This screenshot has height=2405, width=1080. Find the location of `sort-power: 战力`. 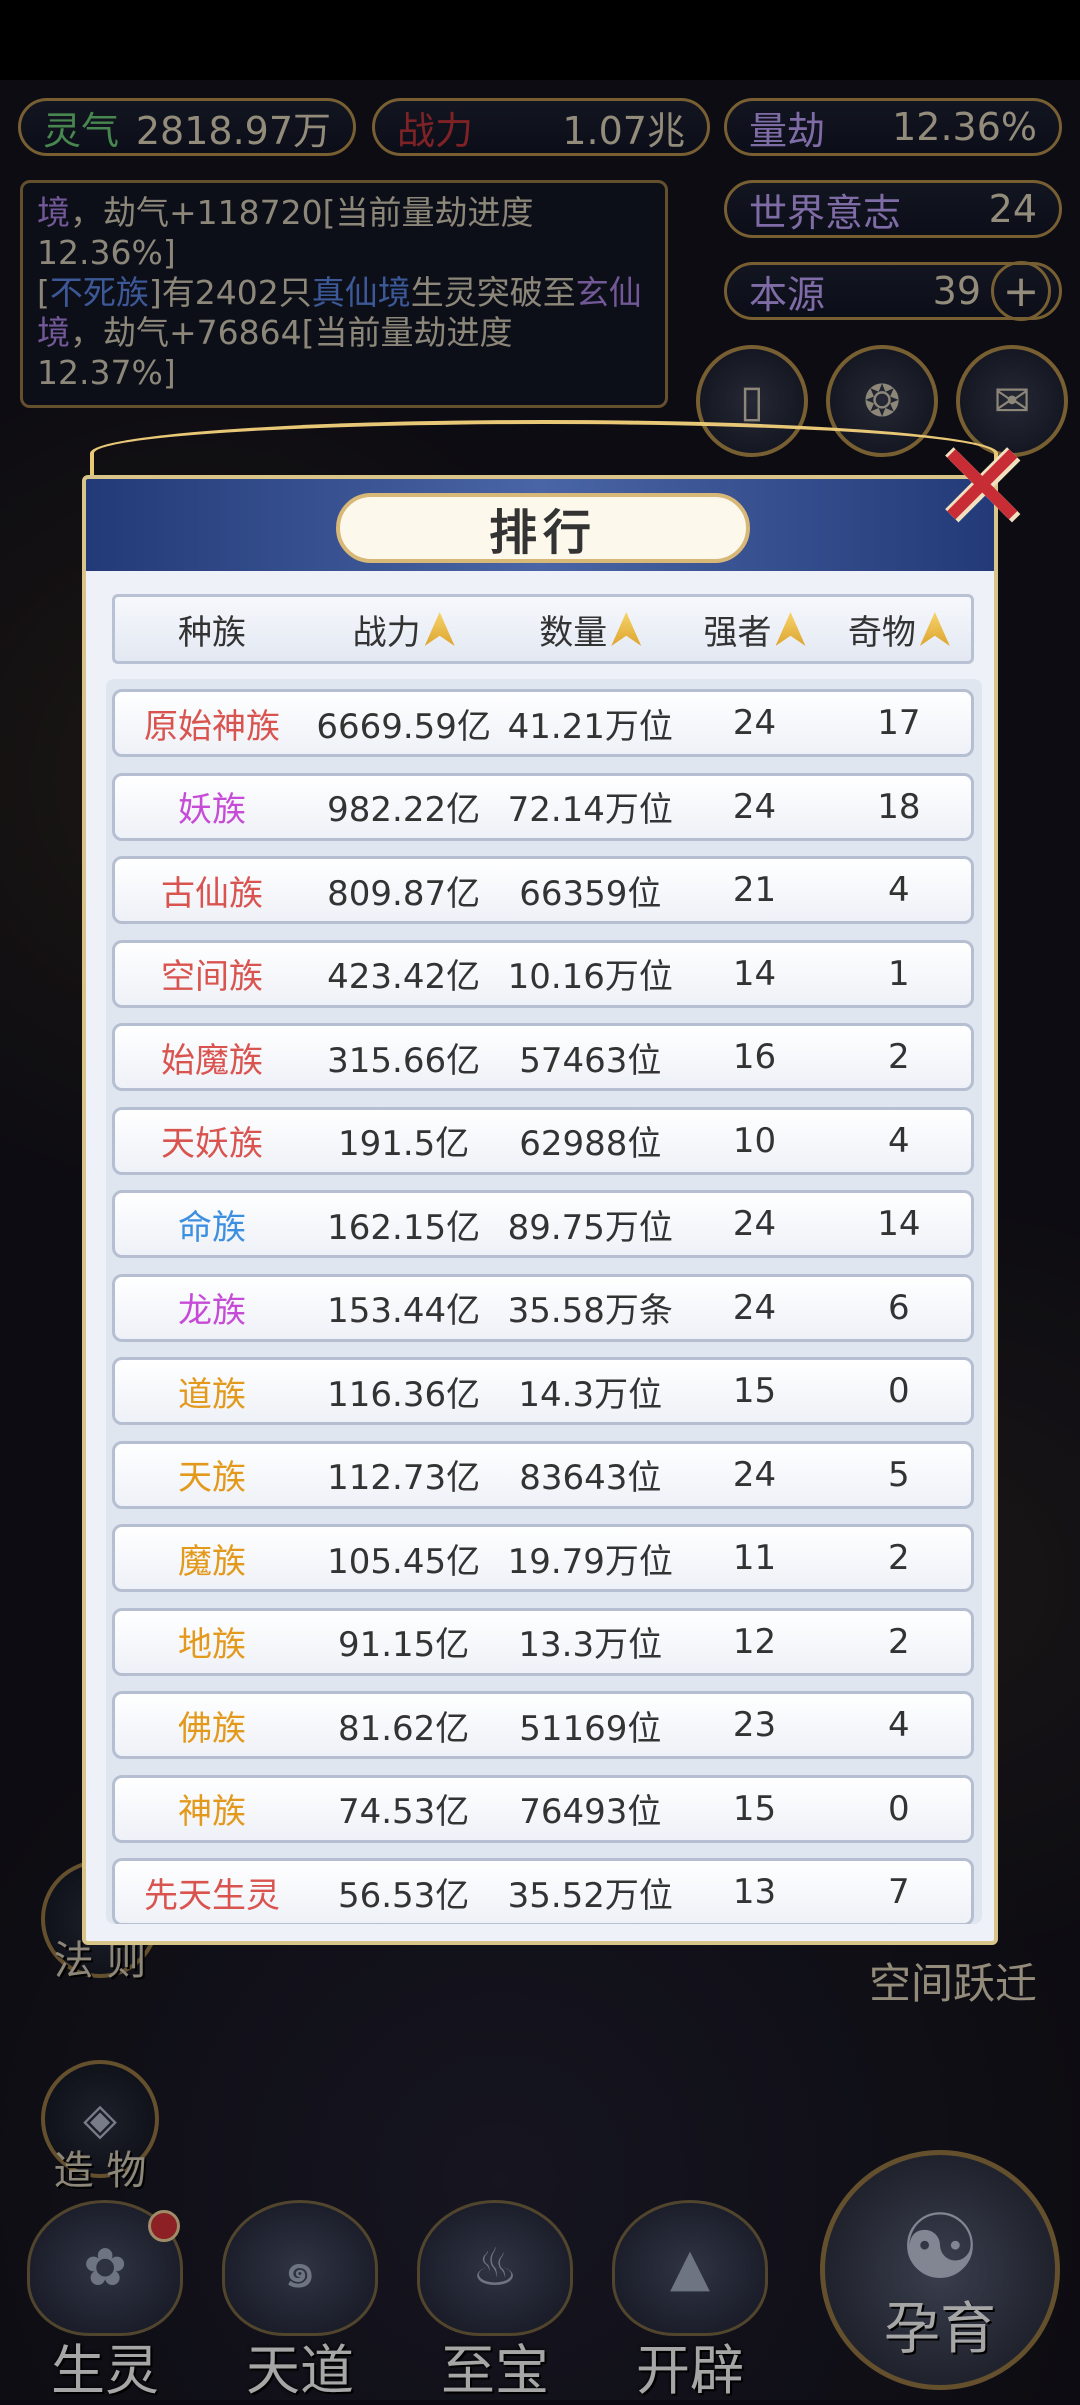

sort-power: 战力 is located at coordinates (403, 629).